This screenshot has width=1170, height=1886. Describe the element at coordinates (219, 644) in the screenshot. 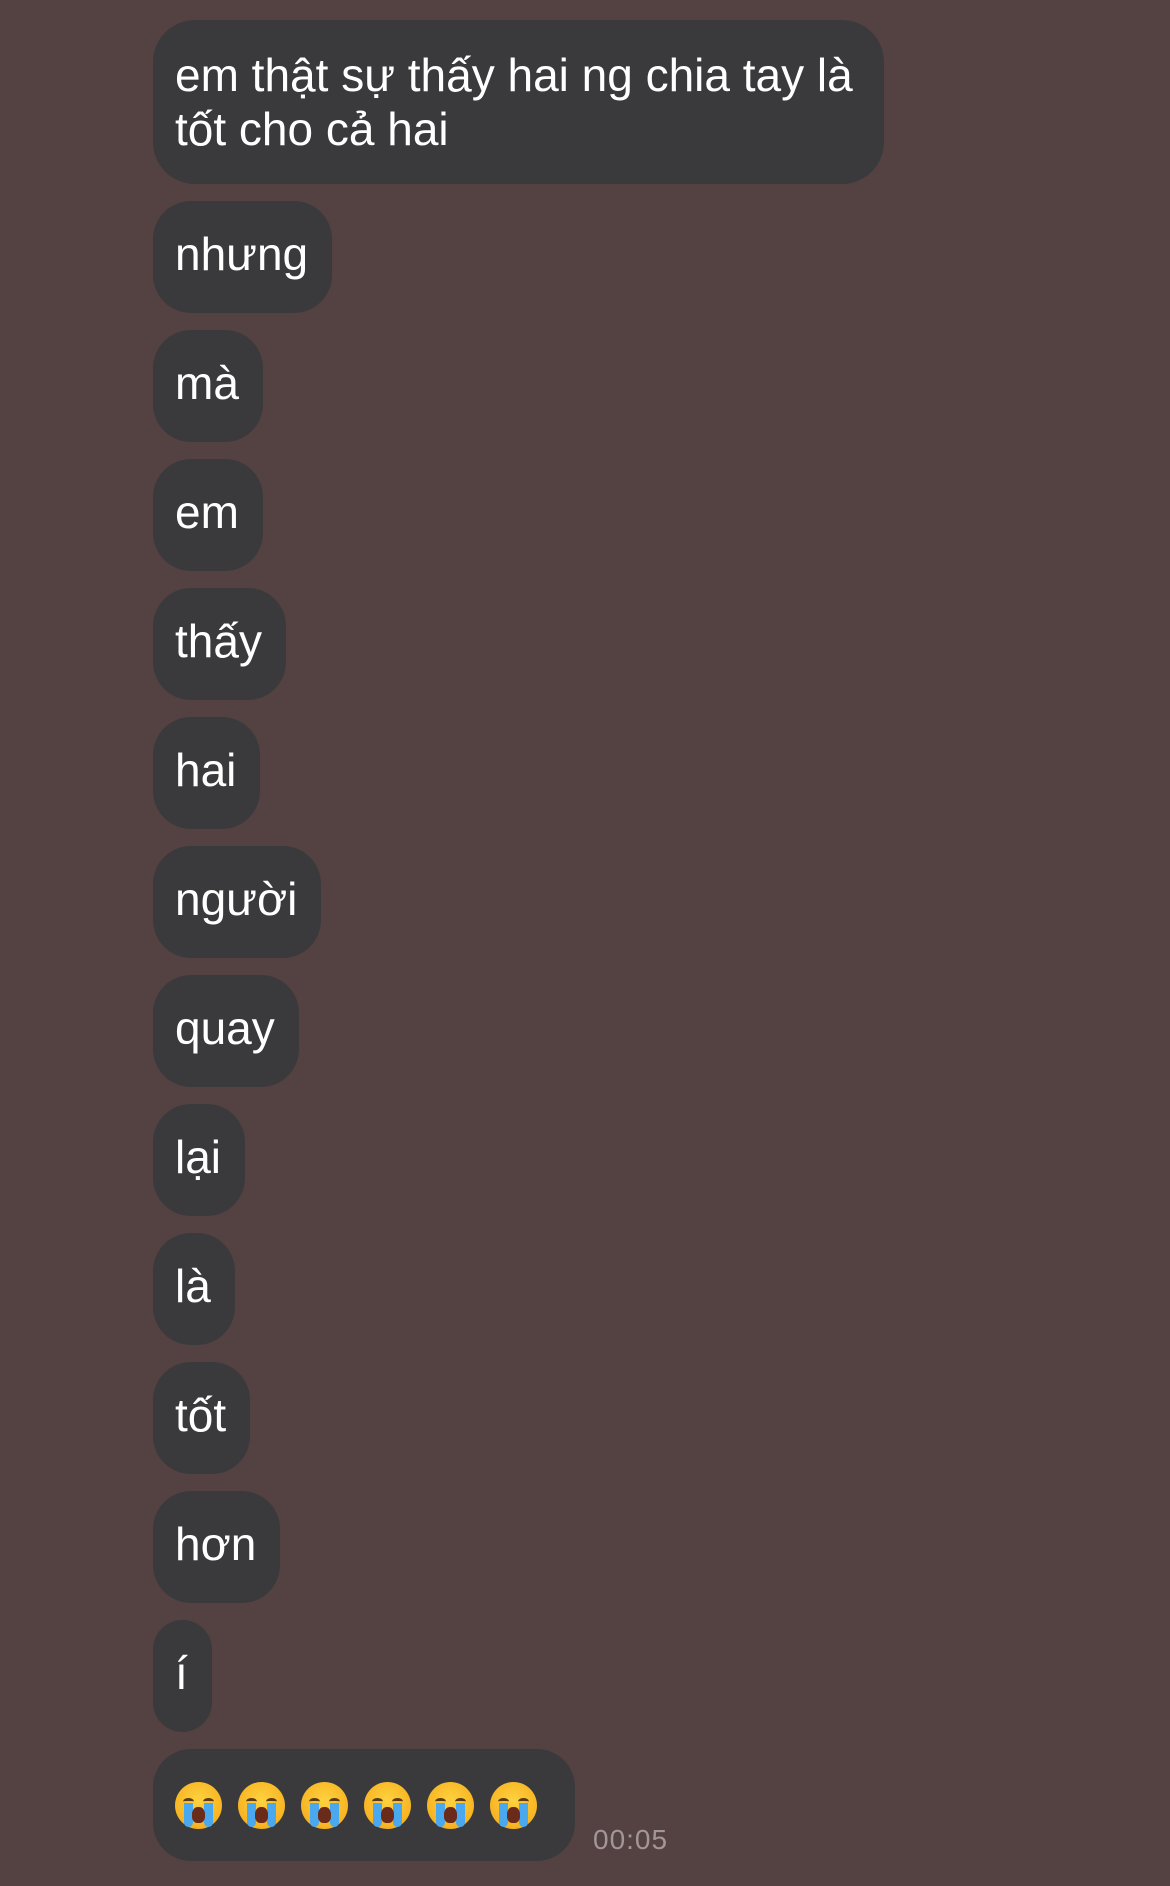

I see `message-bubble: thấy` at that location.